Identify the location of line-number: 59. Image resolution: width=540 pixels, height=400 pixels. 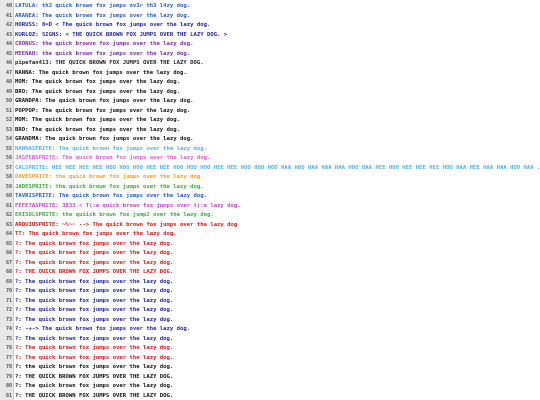
(8, 186).